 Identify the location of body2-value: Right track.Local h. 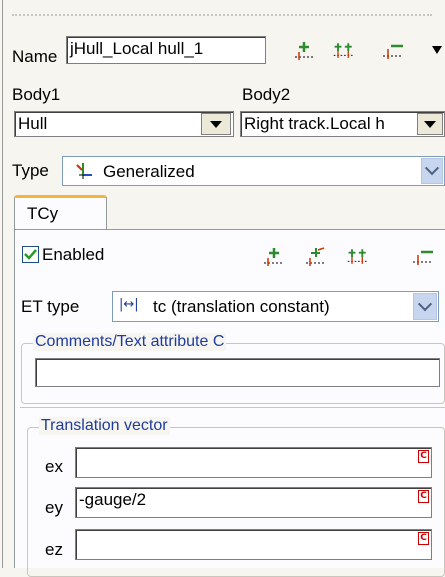
(314, 123).